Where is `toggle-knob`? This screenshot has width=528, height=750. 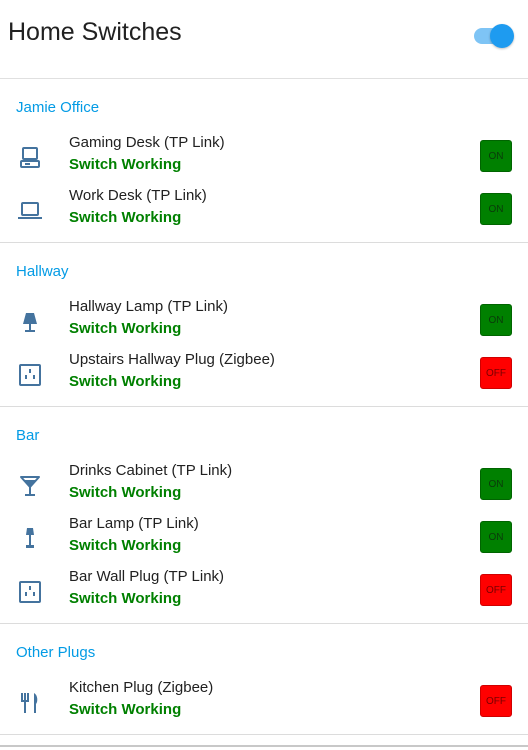
toggle-knob is located at coordinates (502, 36).